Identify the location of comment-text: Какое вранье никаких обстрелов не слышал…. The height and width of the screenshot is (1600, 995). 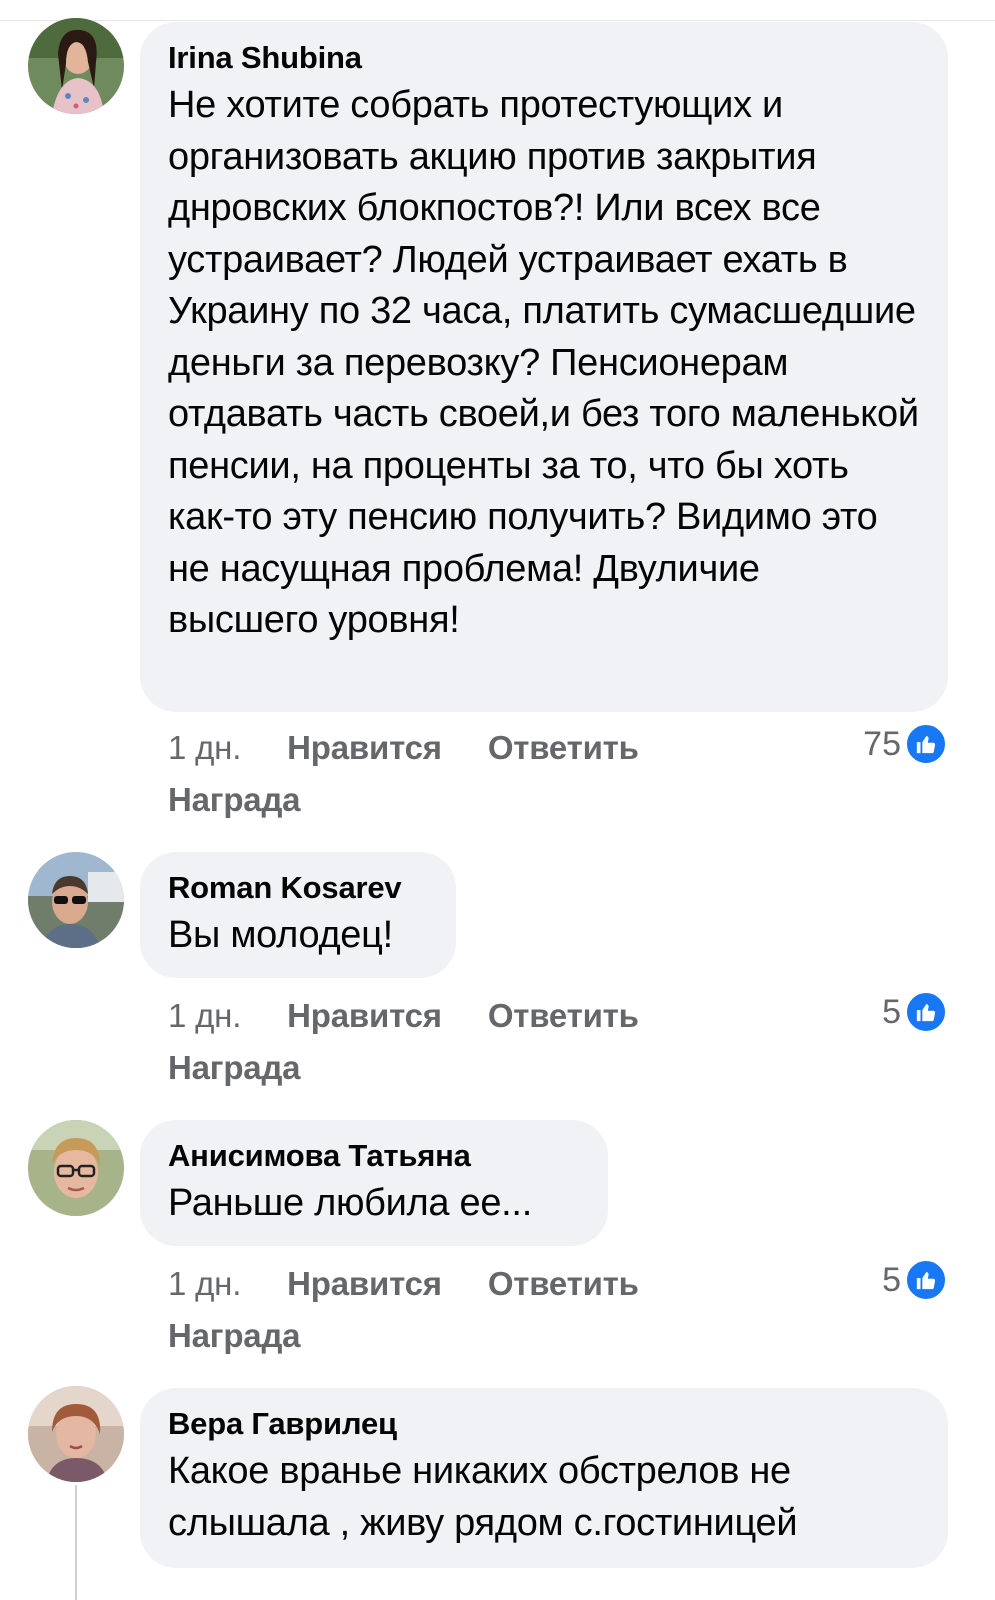
(483, 1497).